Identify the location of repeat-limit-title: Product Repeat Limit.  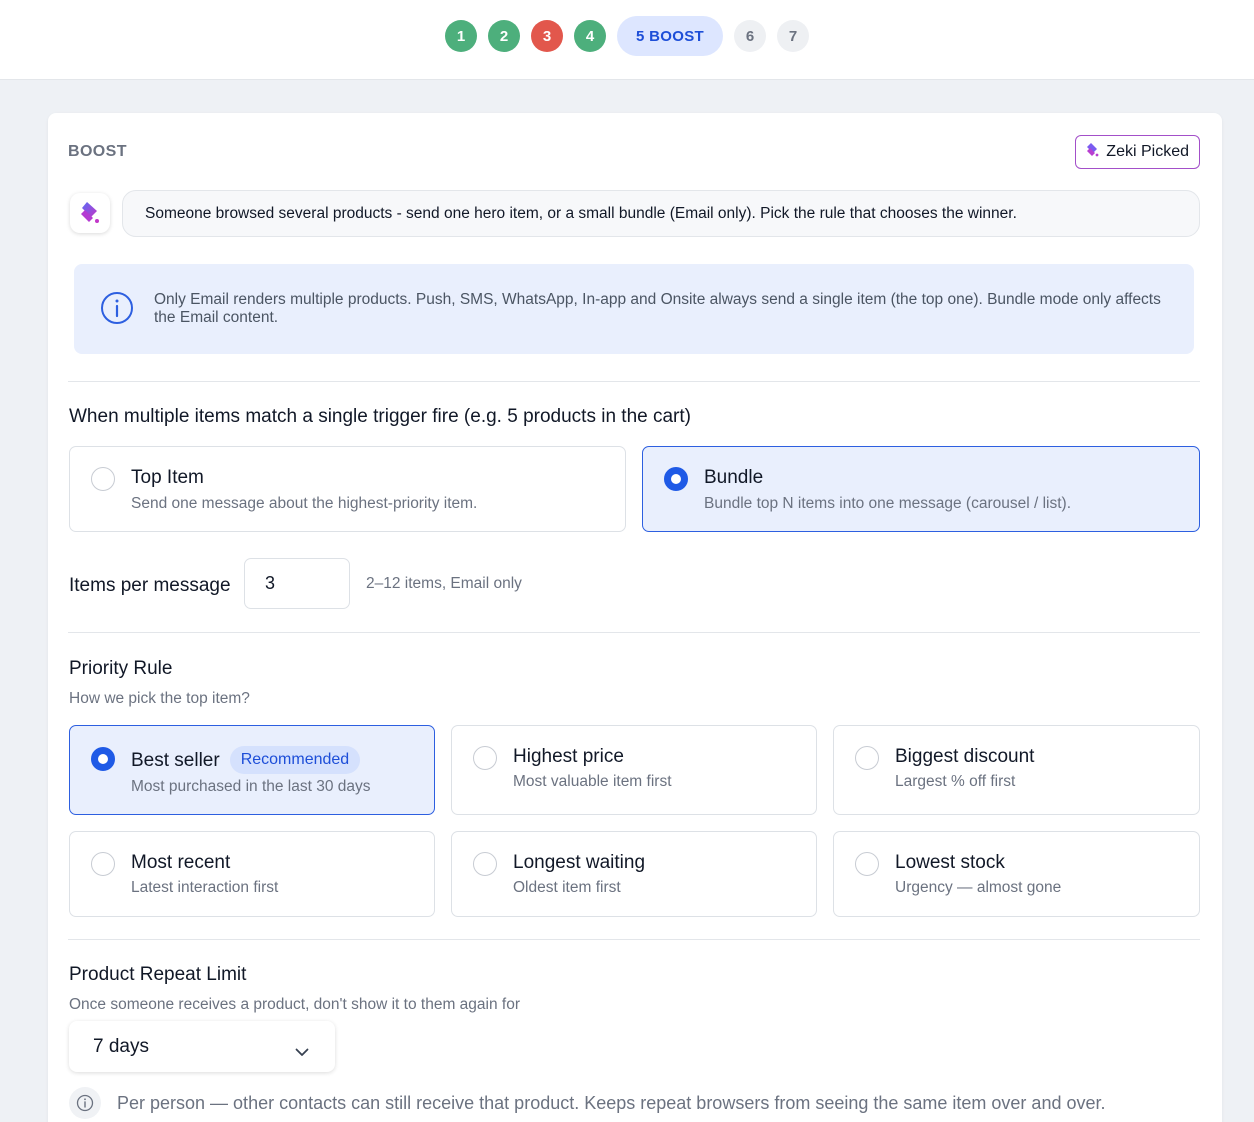
(158, 974).